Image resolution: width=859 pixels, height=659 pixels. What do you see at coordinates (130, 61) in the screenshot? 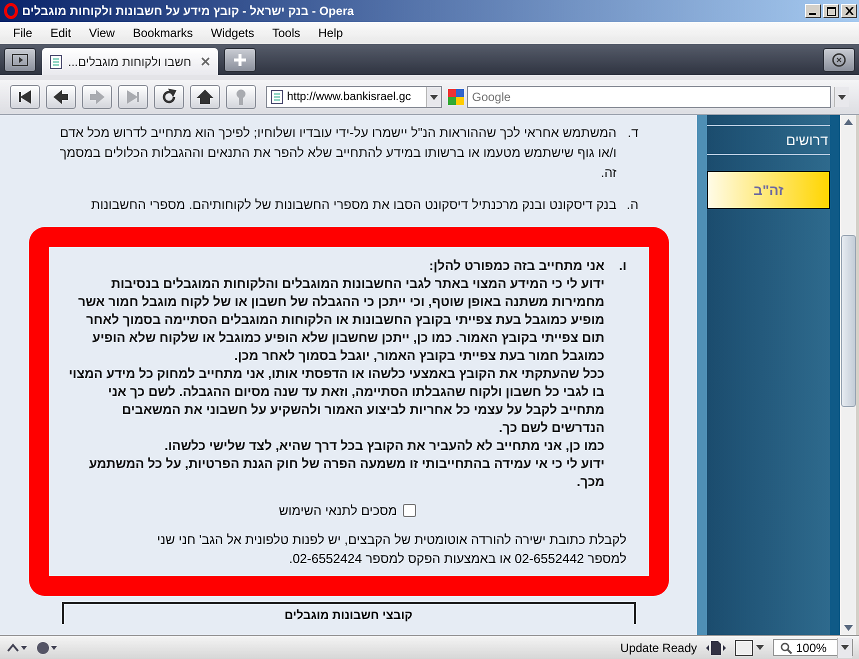
I see `browser-tab: ...חשבו ולקוחות מוגבלים` at bounding box center [130, 61].